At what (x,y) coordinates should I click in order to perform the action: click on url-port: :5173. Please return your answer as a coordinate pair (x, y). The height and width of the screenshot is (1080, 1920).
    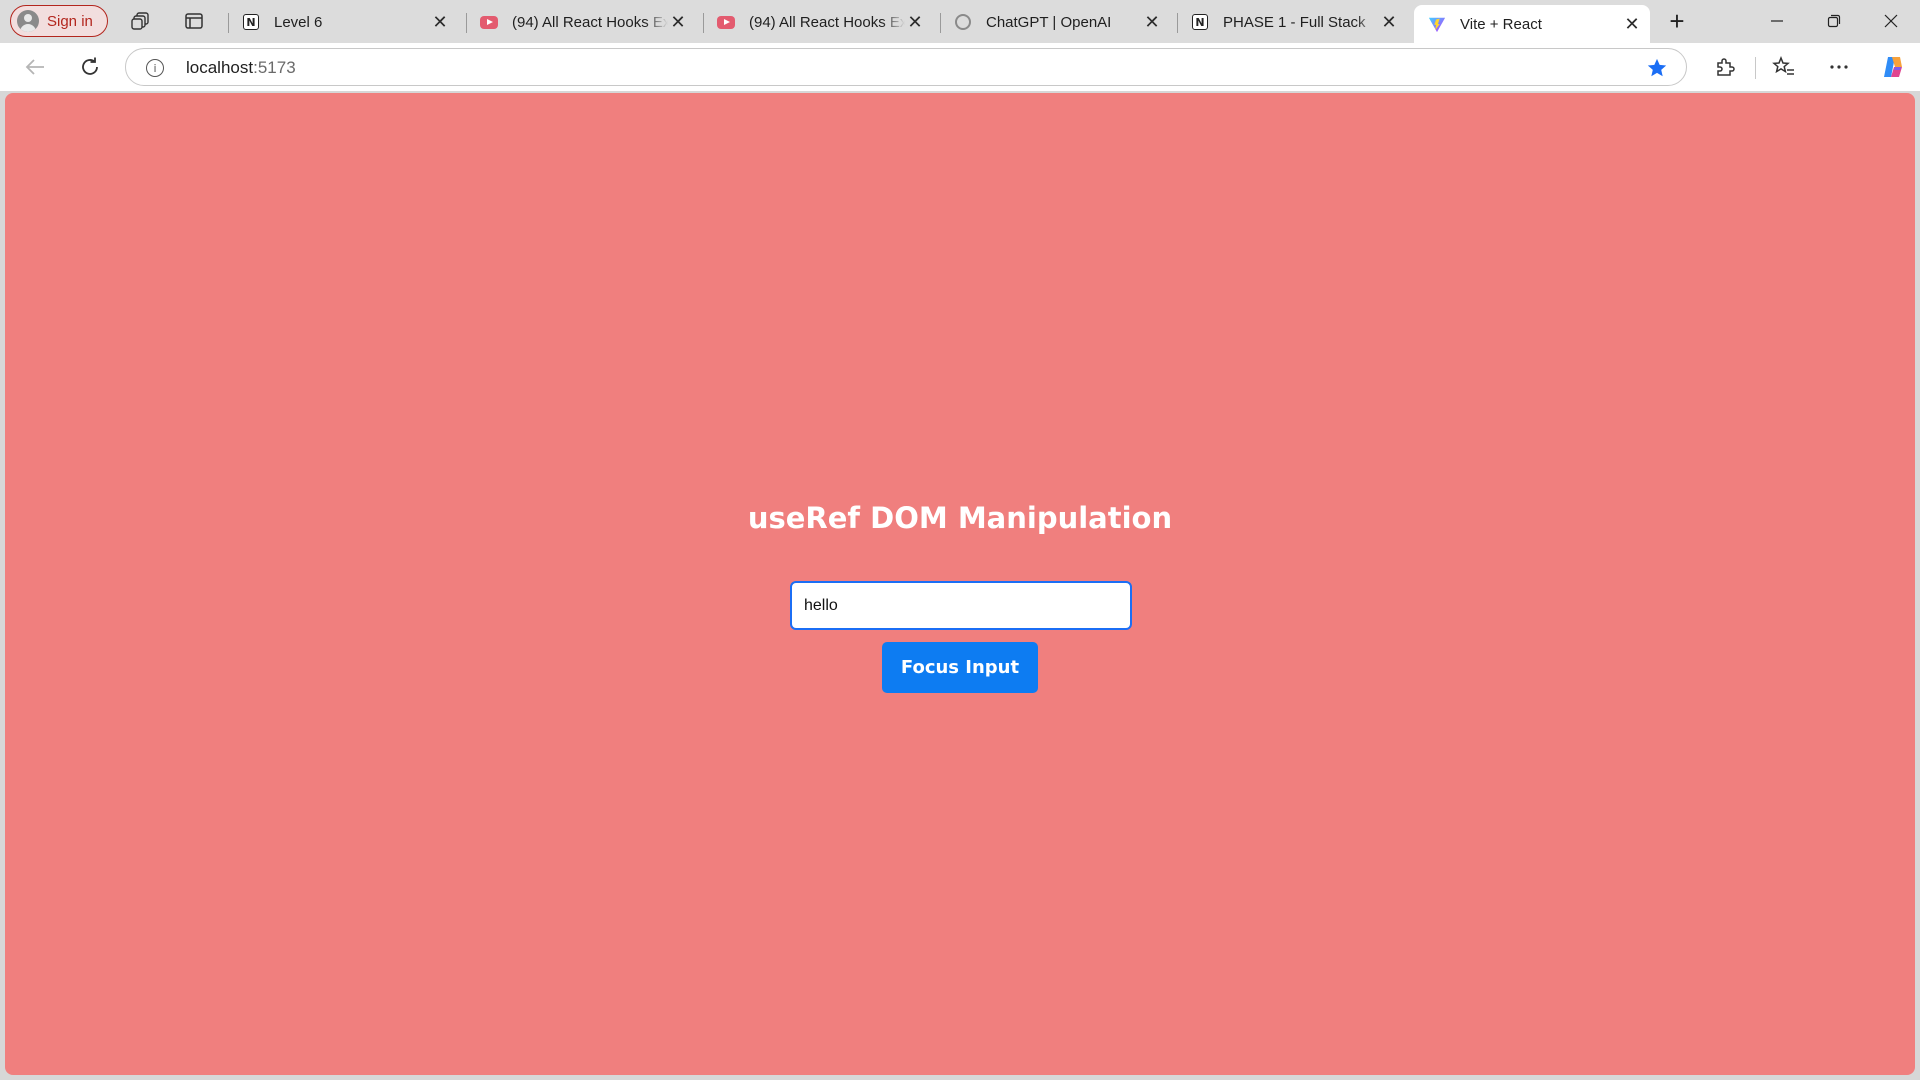
    Looking at the image, I should click on (274, 67).